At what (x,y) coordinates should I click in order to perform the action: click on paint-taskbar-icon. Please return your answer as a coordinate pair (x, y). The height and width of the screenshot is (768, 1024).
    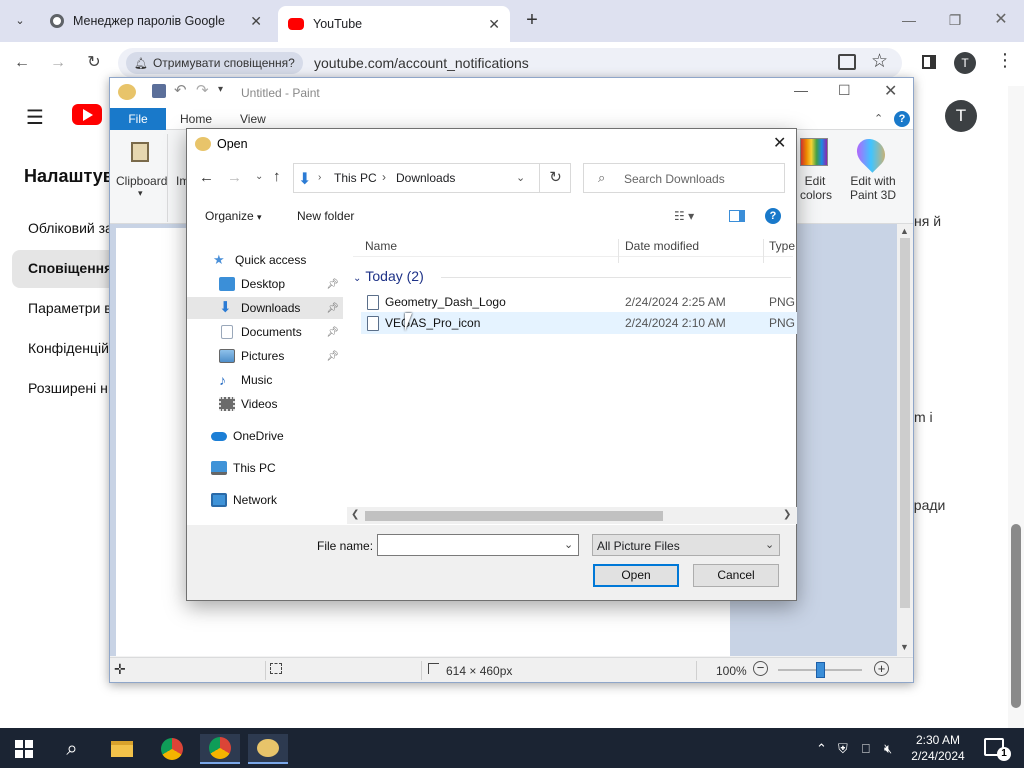
    Looking at the image, I should click on (268, 749).